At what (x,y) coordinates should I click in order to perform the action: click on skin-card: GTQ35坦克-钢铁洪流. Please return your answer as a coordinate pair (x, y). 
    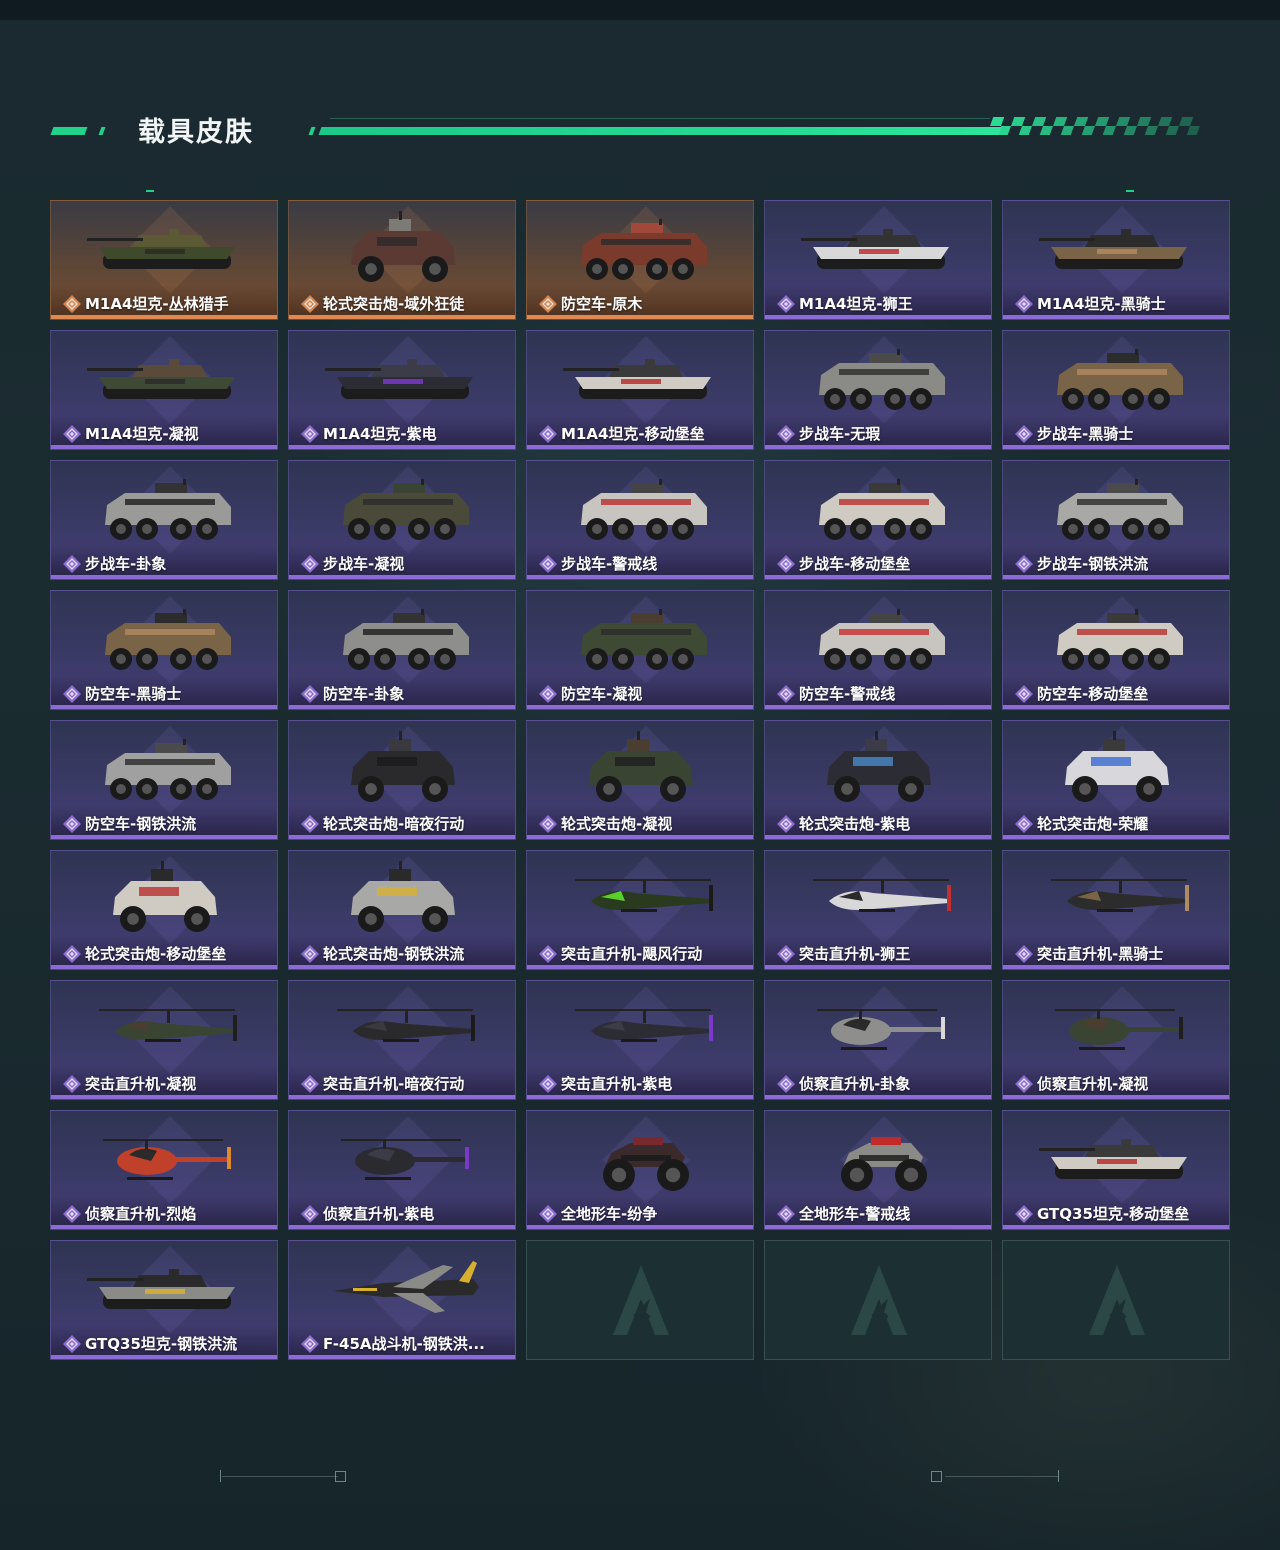
    Looking at the image, I should click on (164, 1300).